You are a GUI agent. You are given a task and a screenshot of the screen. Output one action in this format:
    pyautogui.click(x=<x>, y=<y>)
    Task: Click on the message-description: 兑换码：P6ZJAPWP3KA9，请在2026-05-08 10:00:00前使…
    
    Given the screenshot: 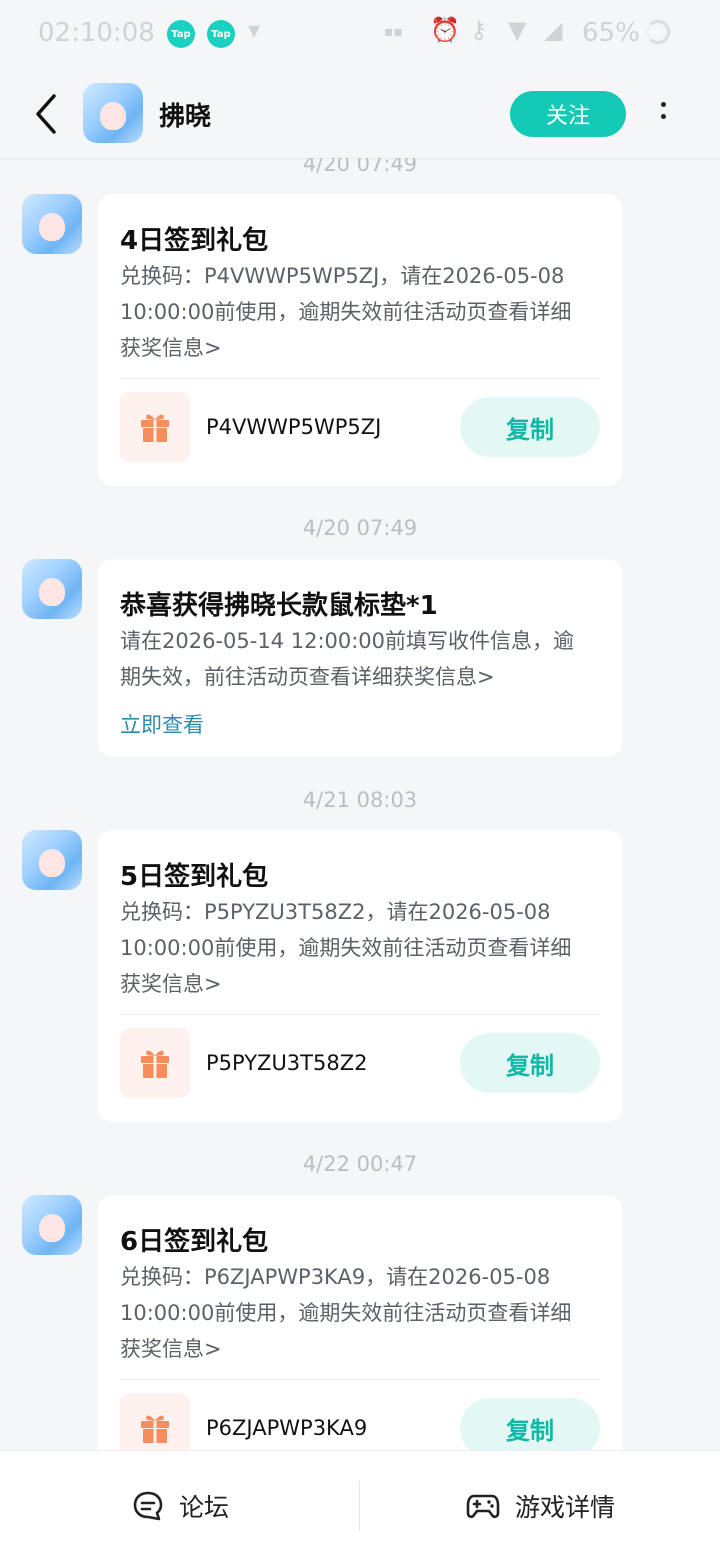 What is the action you would take?
    pyautogui.click(x=360, y=1313)
    